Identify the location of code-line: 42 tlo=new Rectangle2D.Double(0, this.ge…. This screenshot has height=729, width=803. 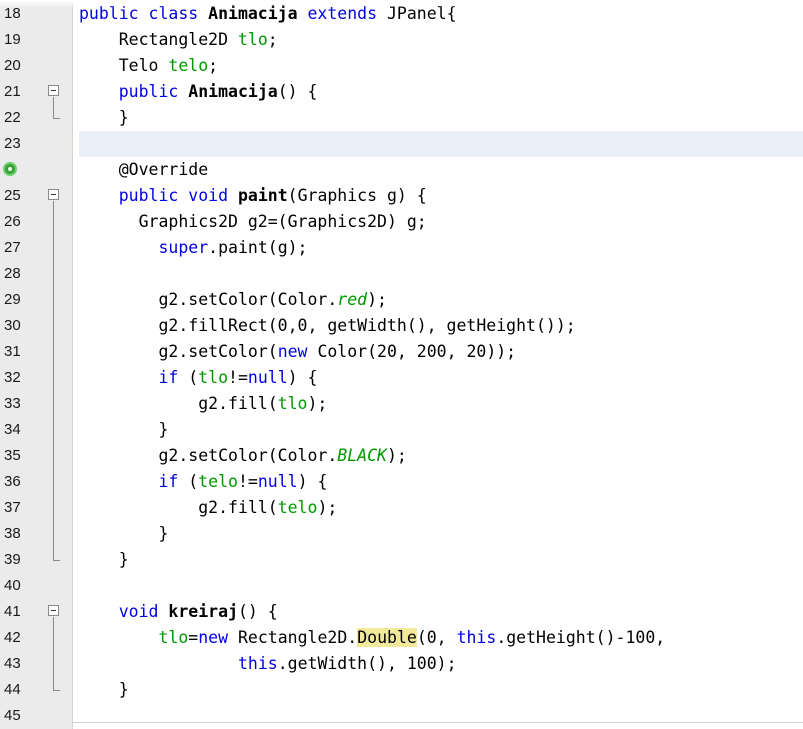
(401, 638).